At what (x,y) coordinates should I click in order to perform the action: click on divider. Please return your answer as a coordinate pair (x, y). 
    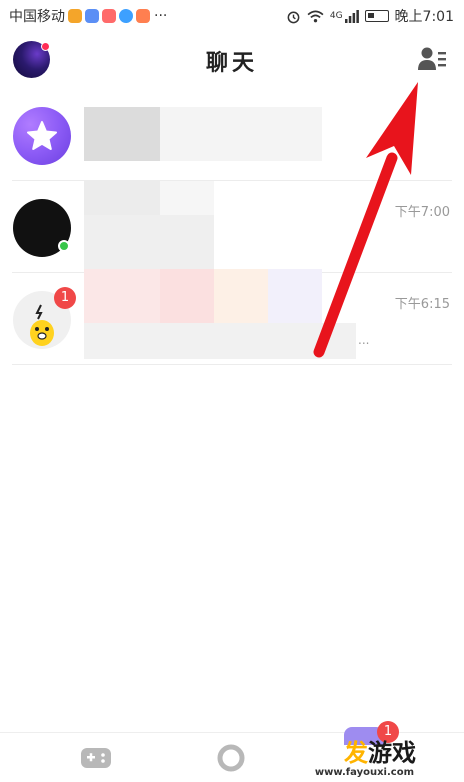
    Looking at the image, I should click on (232, 364).